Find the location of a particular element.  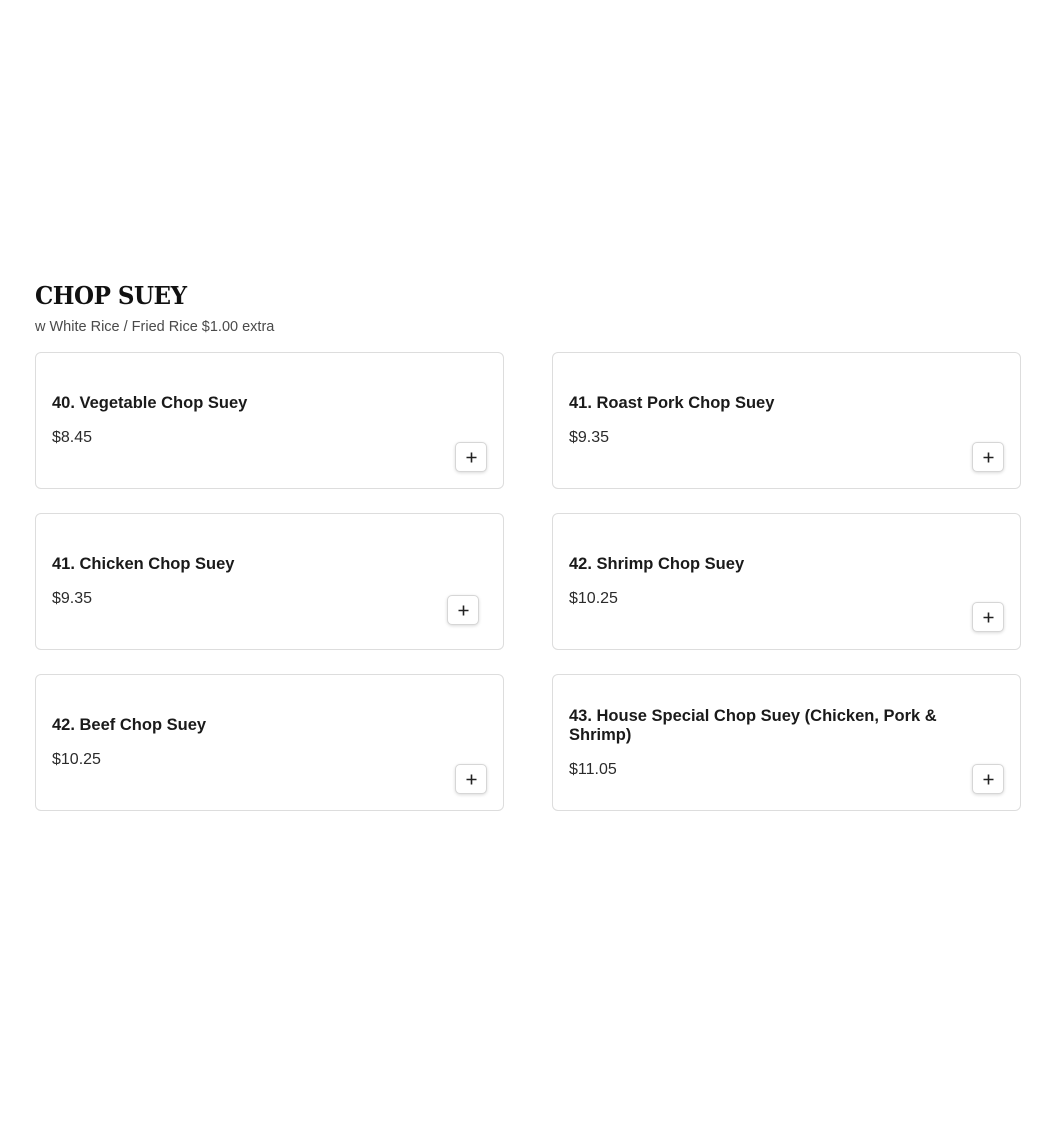

menu-item-info: 40. Vegetable Chop Suey $8.45 is located at coordinates (237, 420).